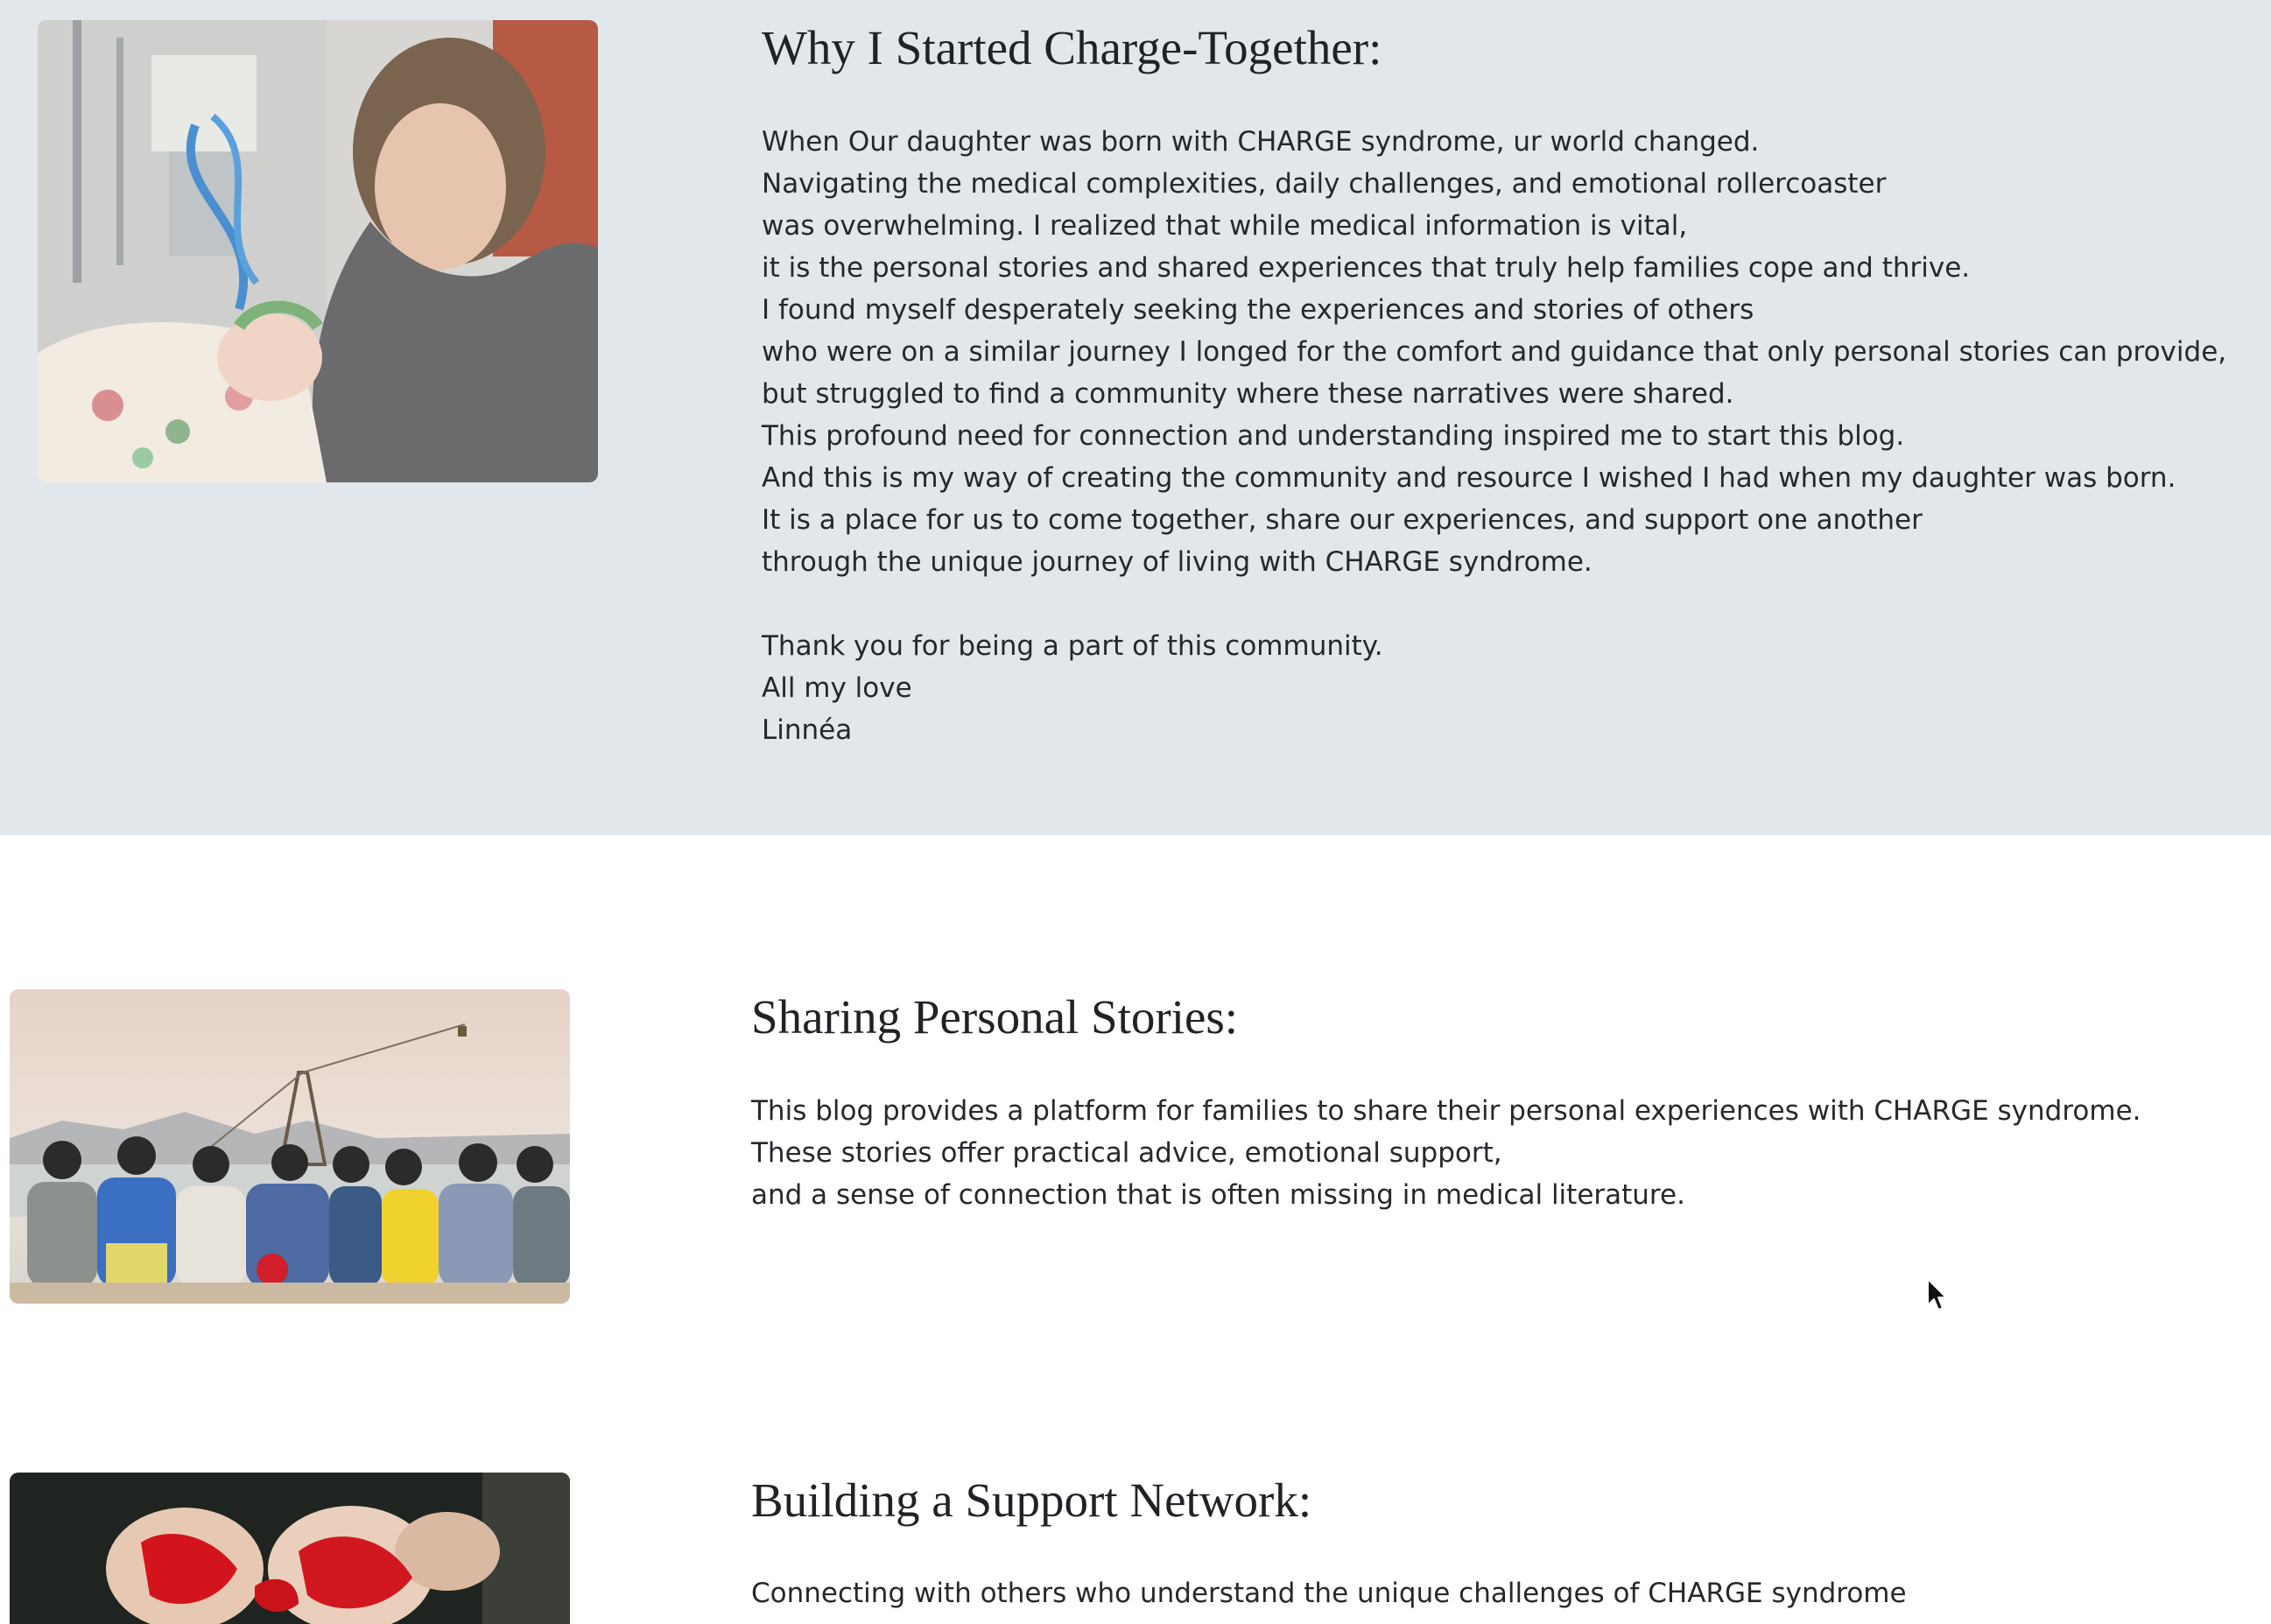 The width and height of the screenshot is (2271, 1624). I want to click on signature-name: Linnéa, so click(807, 730).